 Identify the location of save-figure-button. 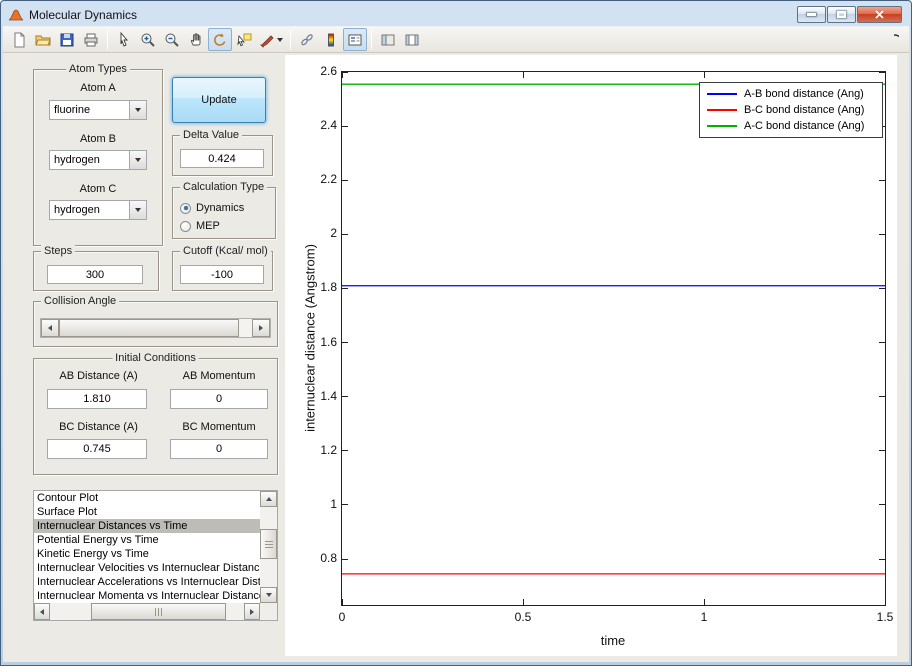
(67, 39).